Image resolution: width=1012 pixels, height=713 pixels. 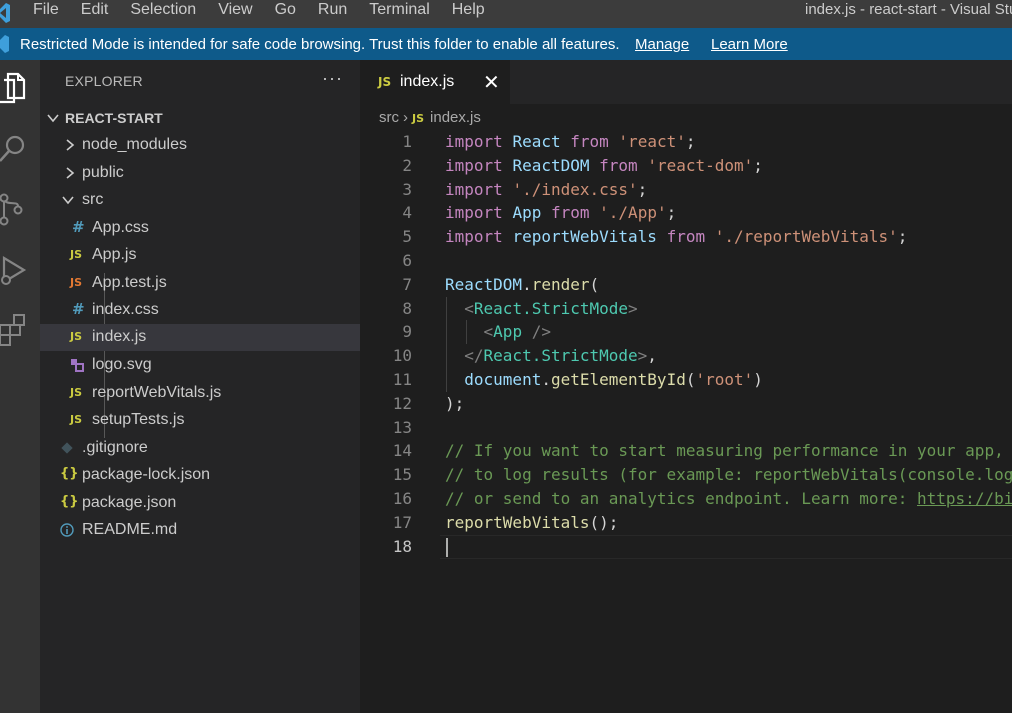 I want to click on code-token: document, so click(x=503, y=379).